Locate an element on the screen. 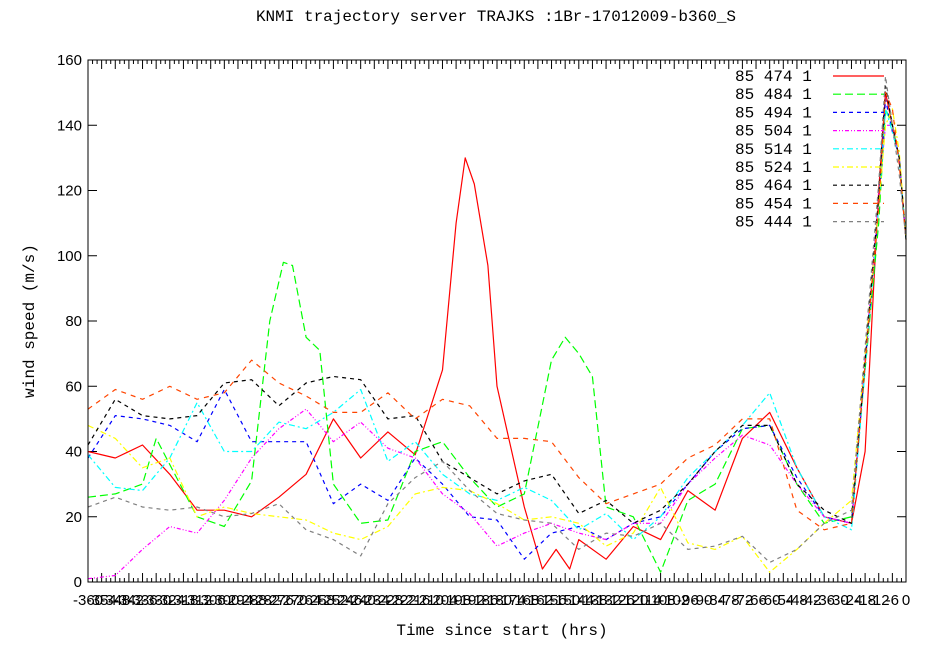 This screenshot has height=647, width=931. legend-label: 85 484 1 is located at coordinates (773, 95).